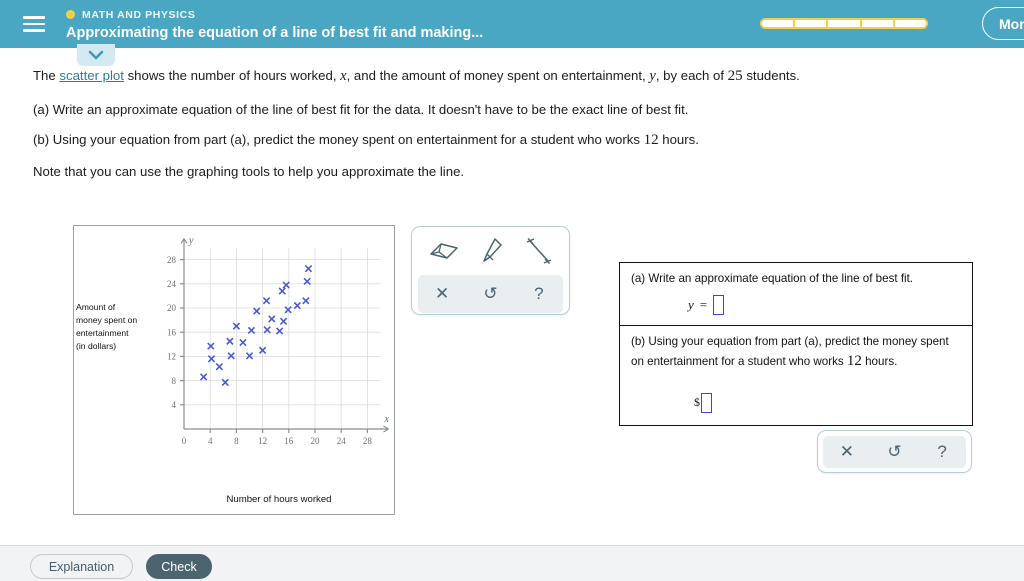 This screenshot has height=581, width=1024. Describe the element at coordinates (678, 140) in the screenshot. I see `part-b-text-2: hours.` at that location.